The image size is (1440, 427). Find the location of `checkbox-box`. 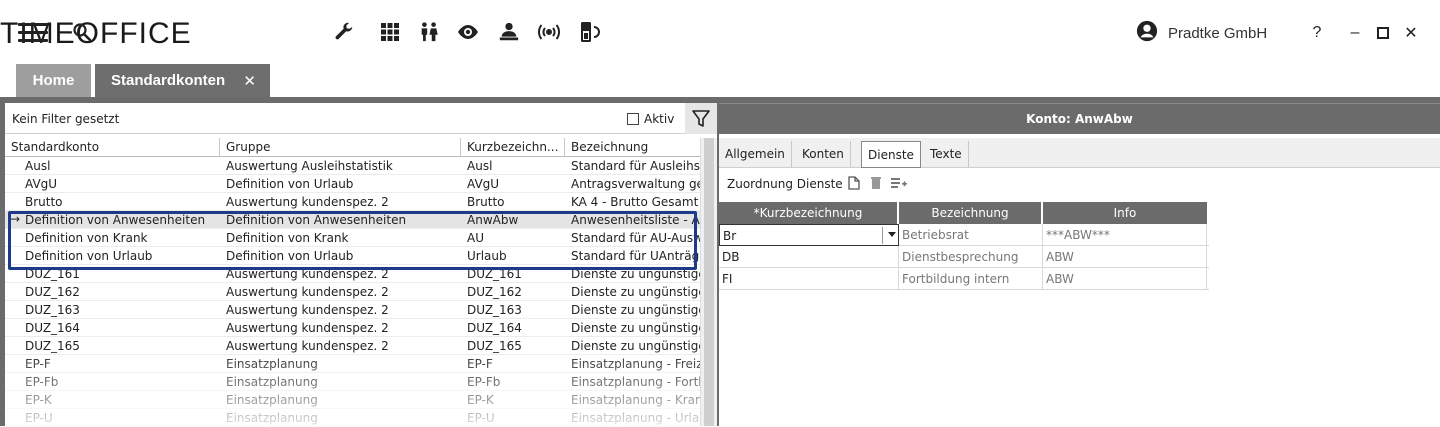

checkbox-box is located at coordinates (633, 119).